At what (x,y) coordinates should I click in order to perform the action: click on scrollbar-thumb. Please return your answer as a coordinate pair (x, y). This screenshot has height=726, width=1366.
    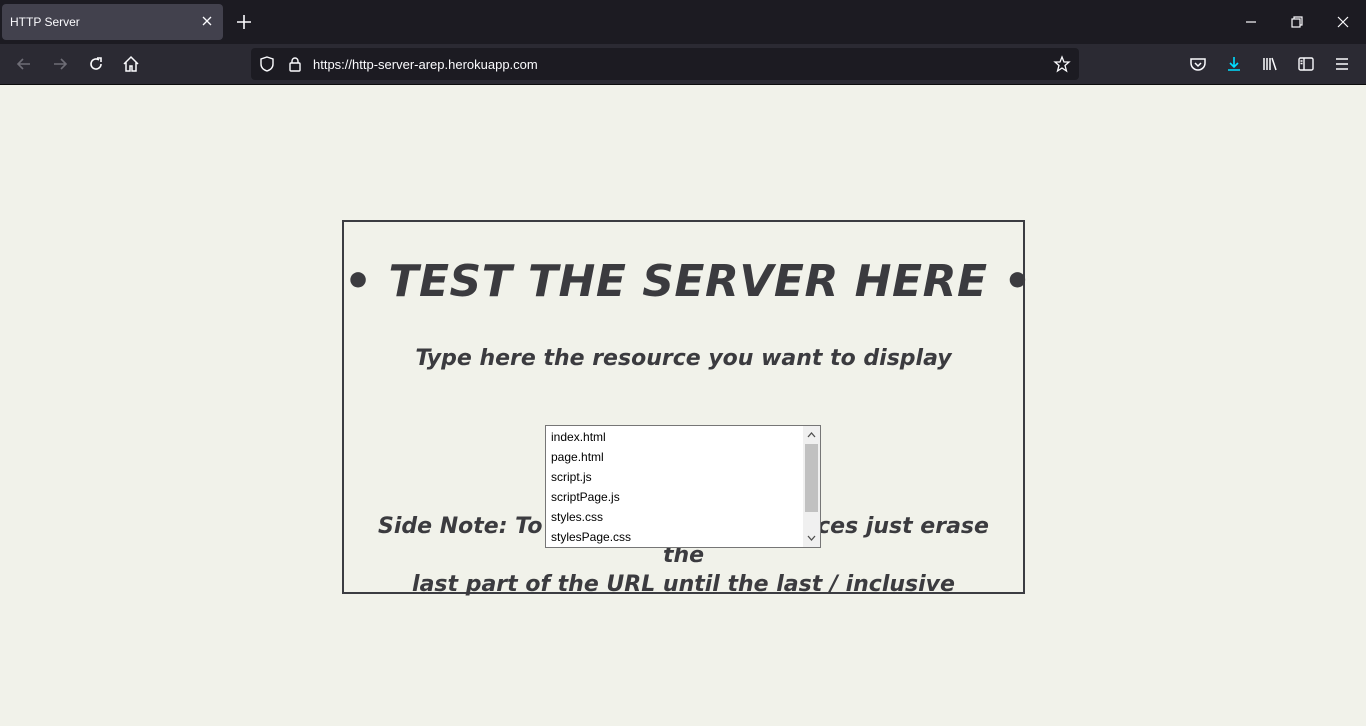
    Looking at the image, I should click on (811, 478).